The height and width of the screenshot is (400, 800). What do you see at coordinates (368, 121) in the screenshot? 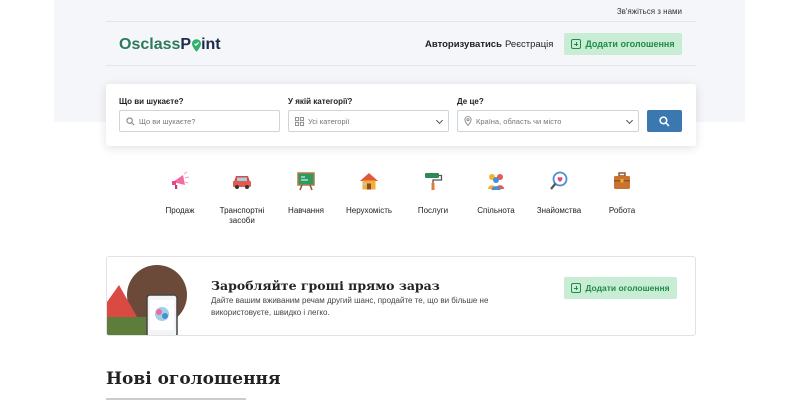
I see `category-select: Усі категорії` at bounding box center [368, 121].